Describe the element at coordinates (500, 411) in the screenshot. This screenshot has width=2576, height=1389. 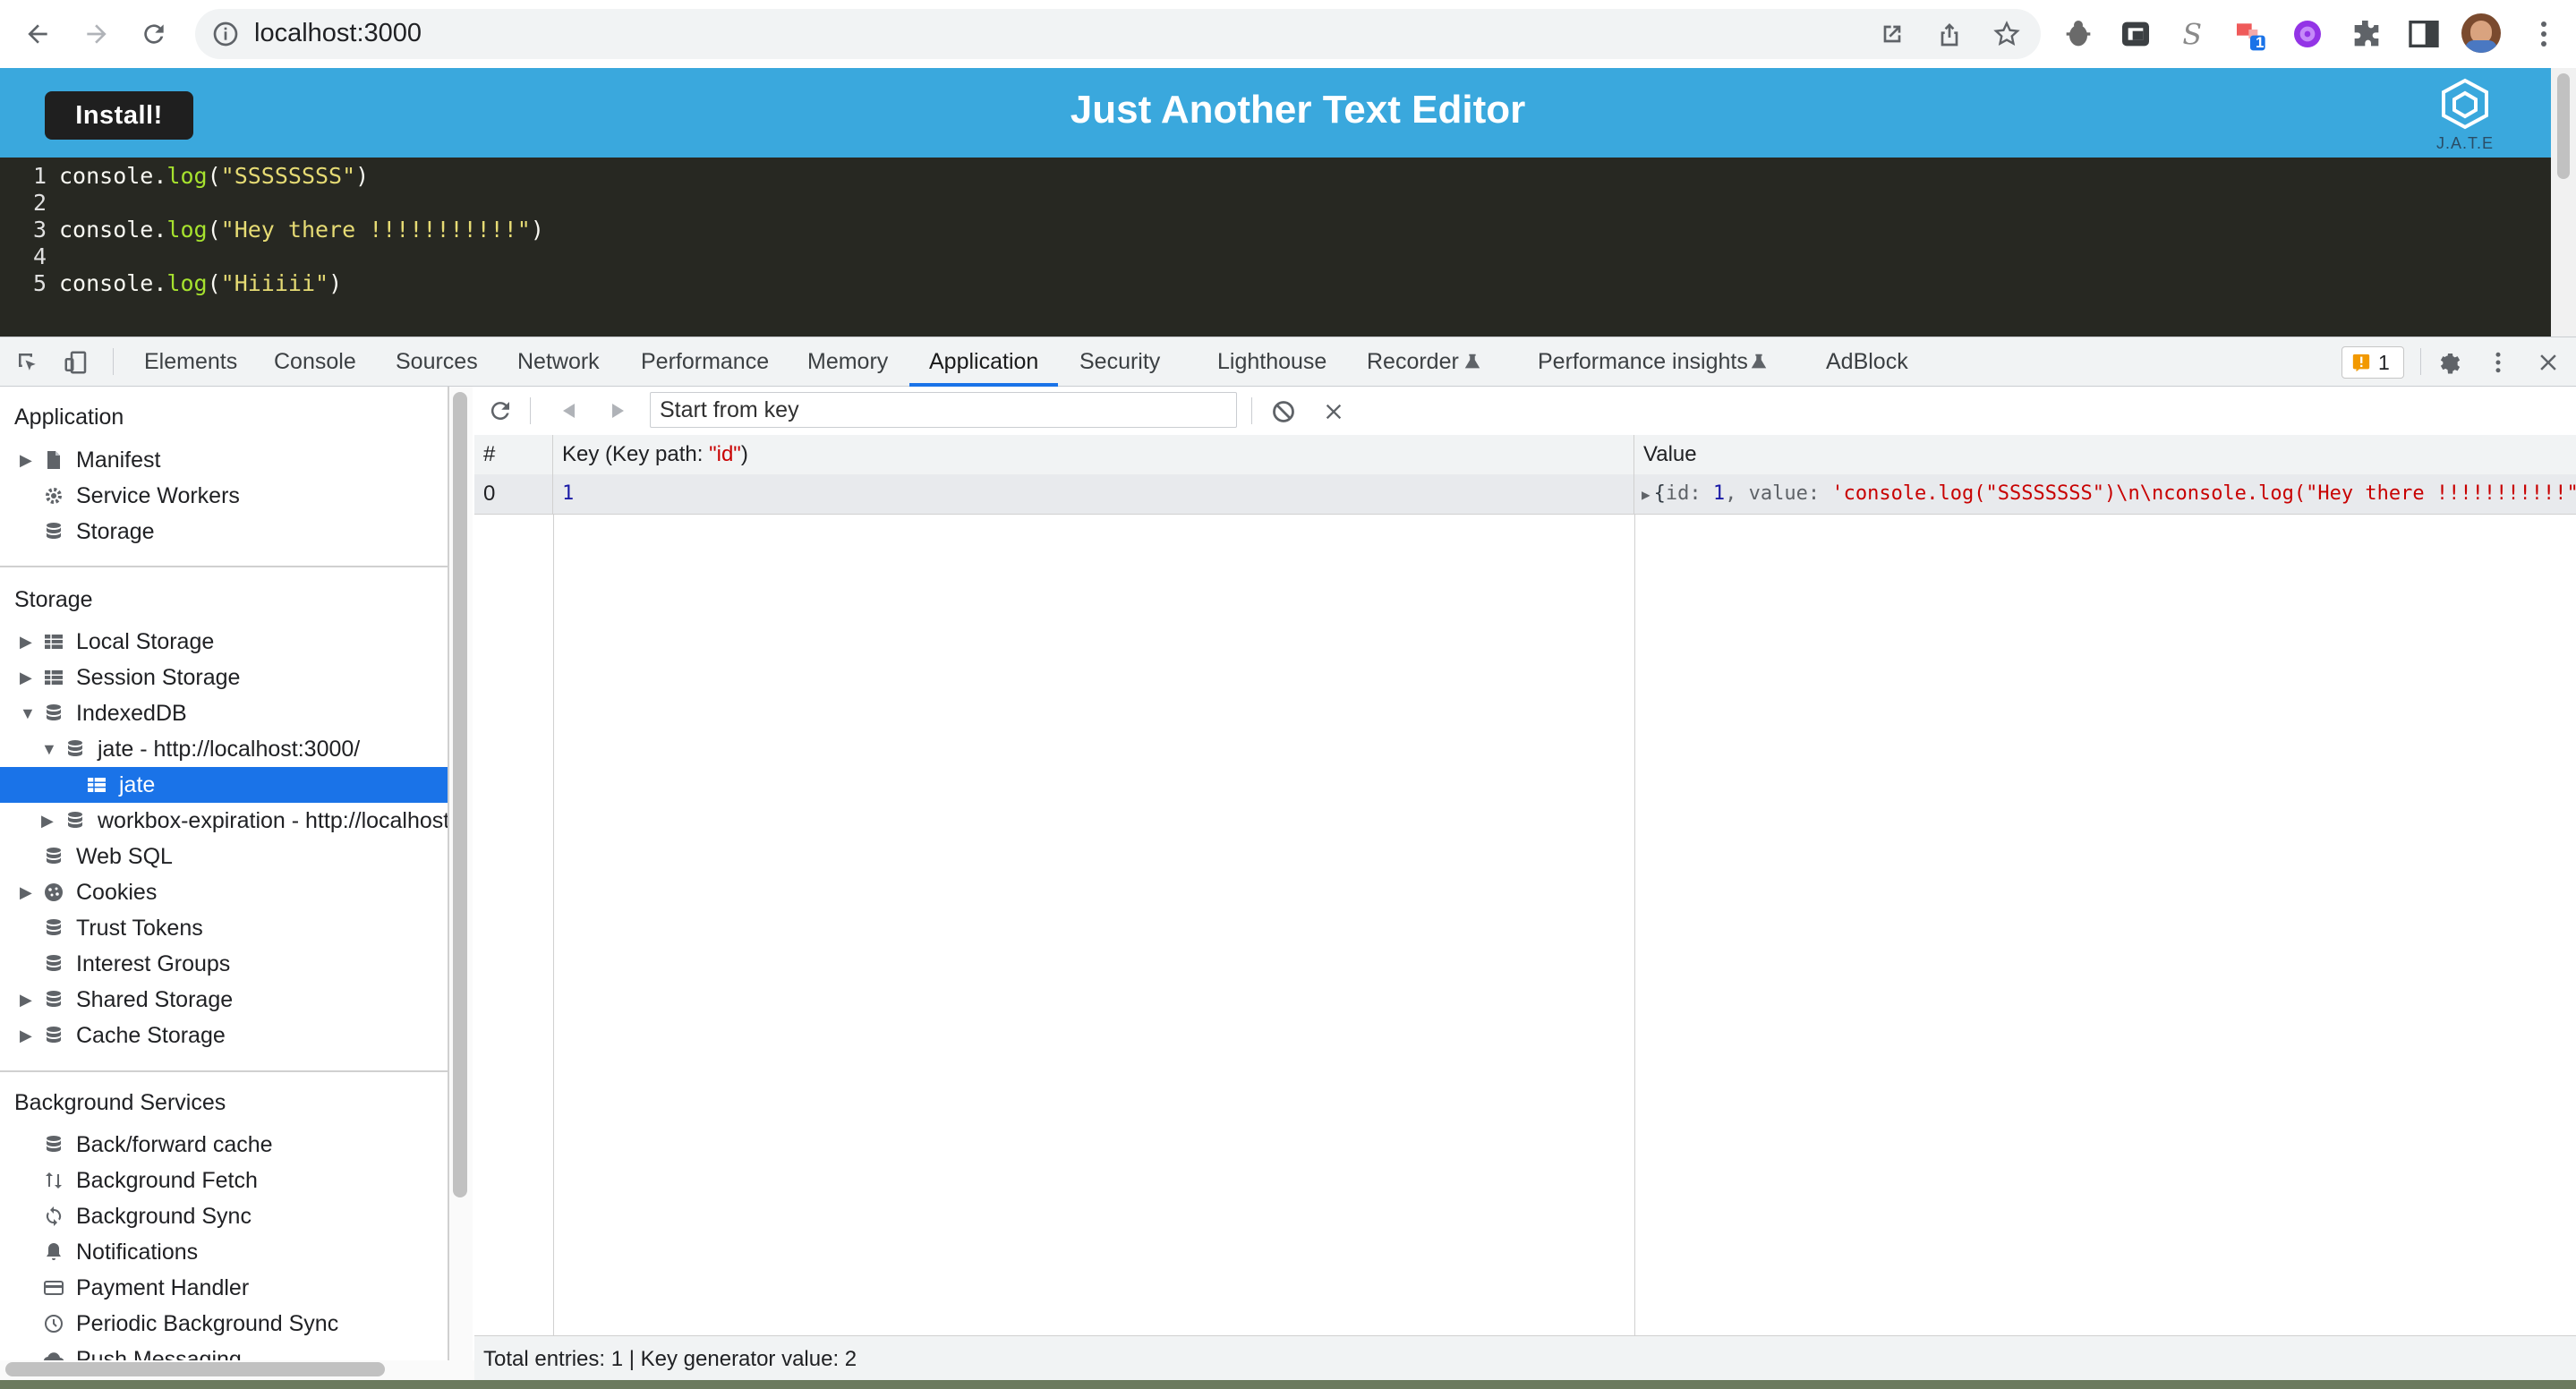
I see `refresh-icon` at that location.